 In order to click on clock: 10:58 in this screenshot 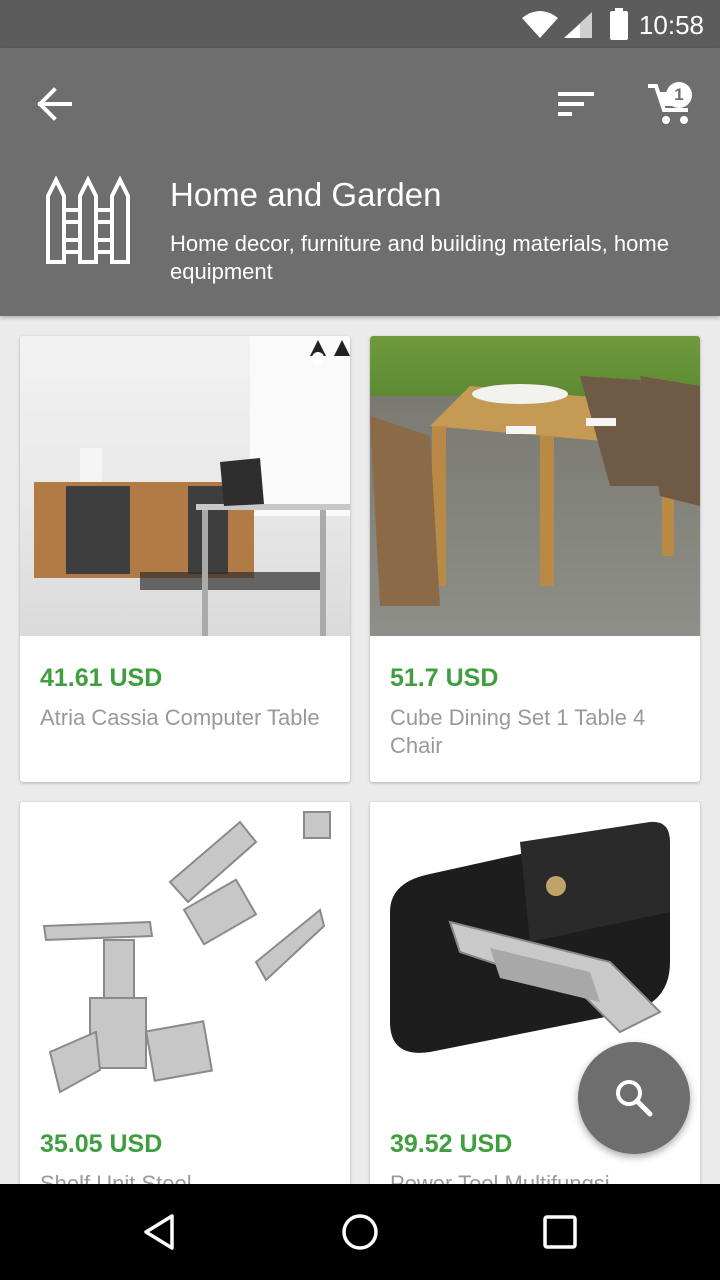, I will do `click(671, 25)`.